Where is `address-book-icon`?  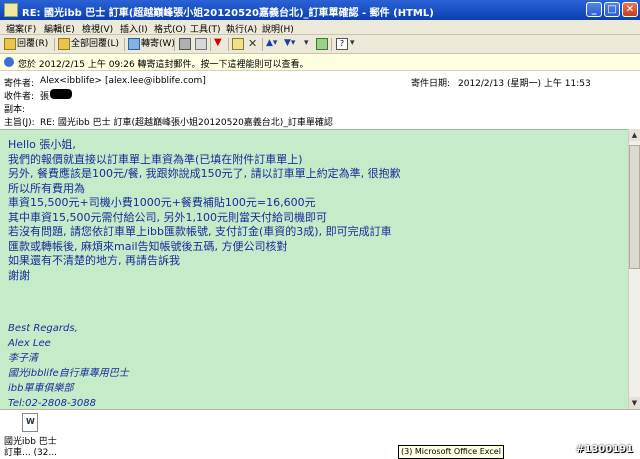 address-book-icon is located at coordinates (322, 44).